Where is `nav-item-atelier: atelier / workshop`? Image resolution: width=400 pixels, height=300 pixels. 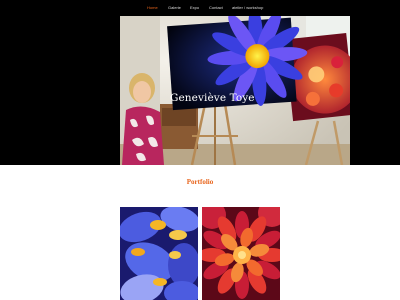 nav-item-atelier: atelier / workshop is located at coordinates (247, 7).